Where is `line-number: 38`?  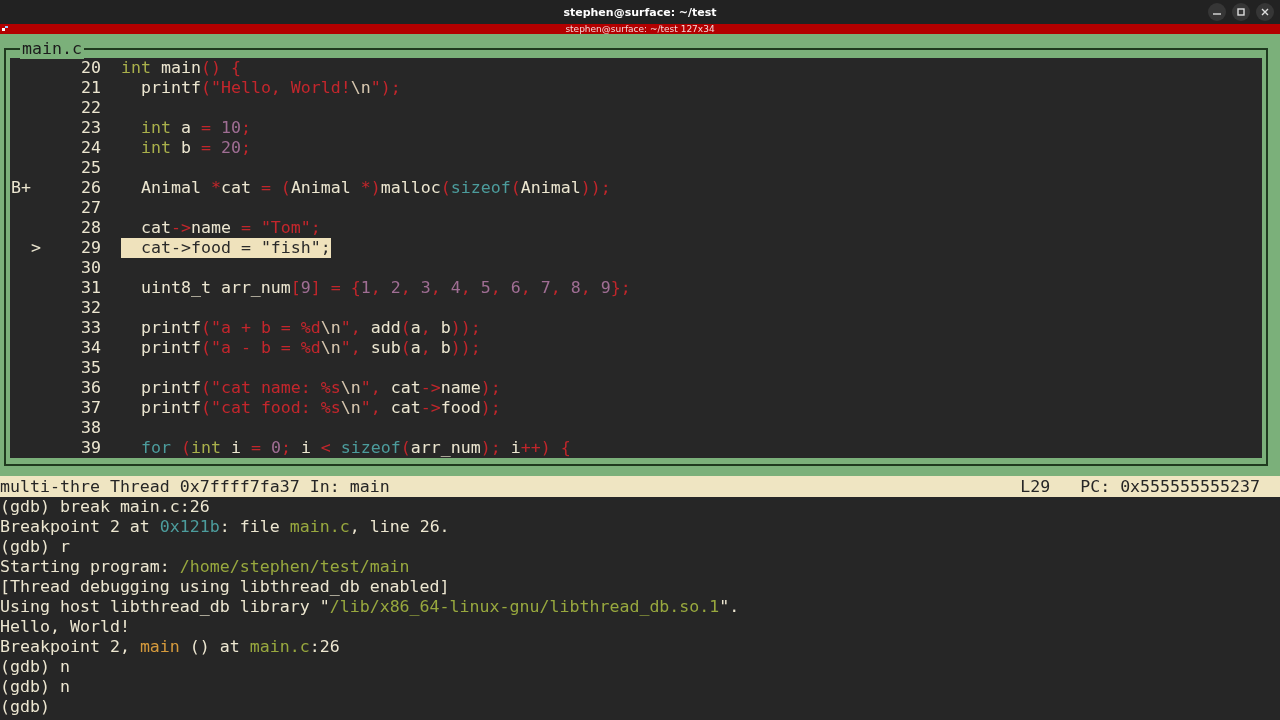
line-number: 38 is located at coordinates (90, 428).